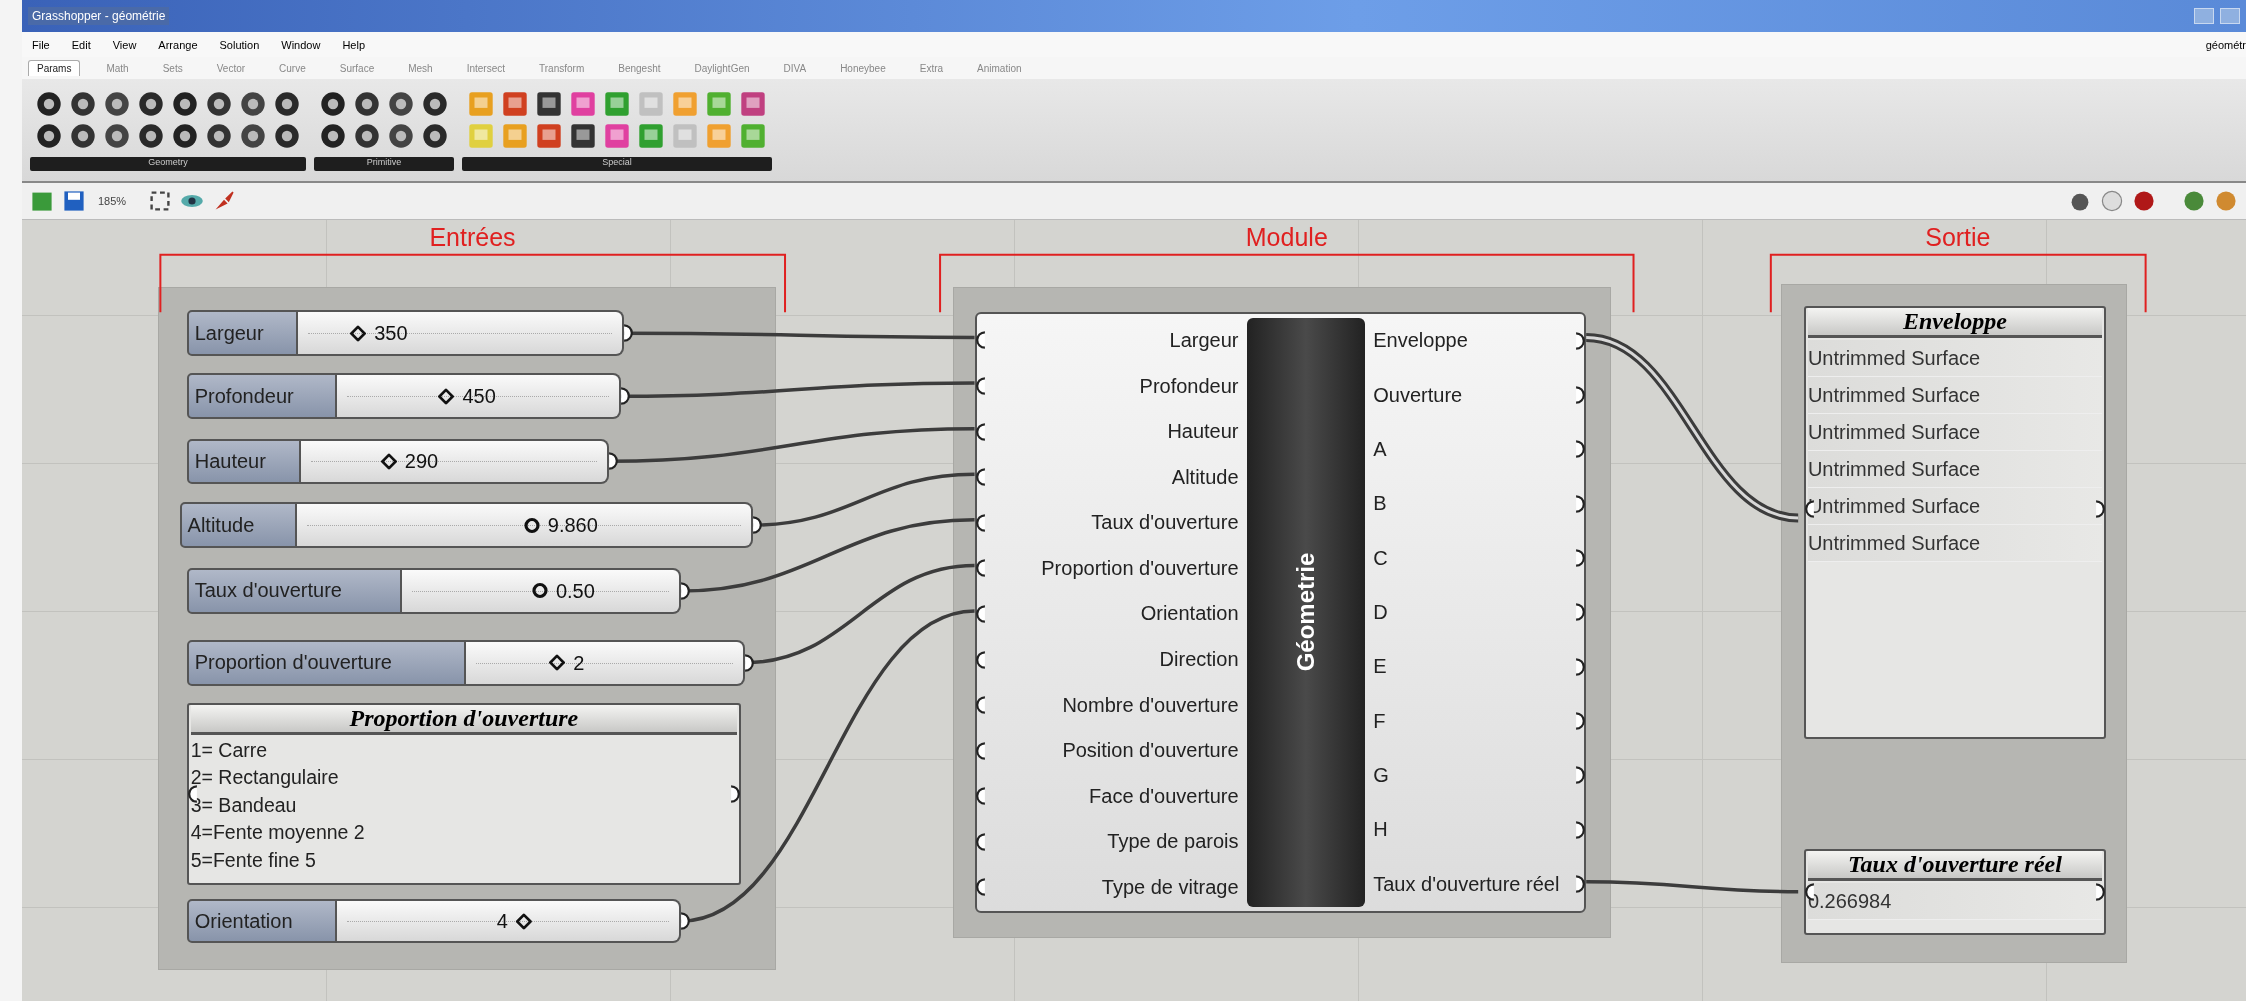 This screenshot has width=2246, height=1001. I want to click on menu-item: Arrange, so click(178, 44).